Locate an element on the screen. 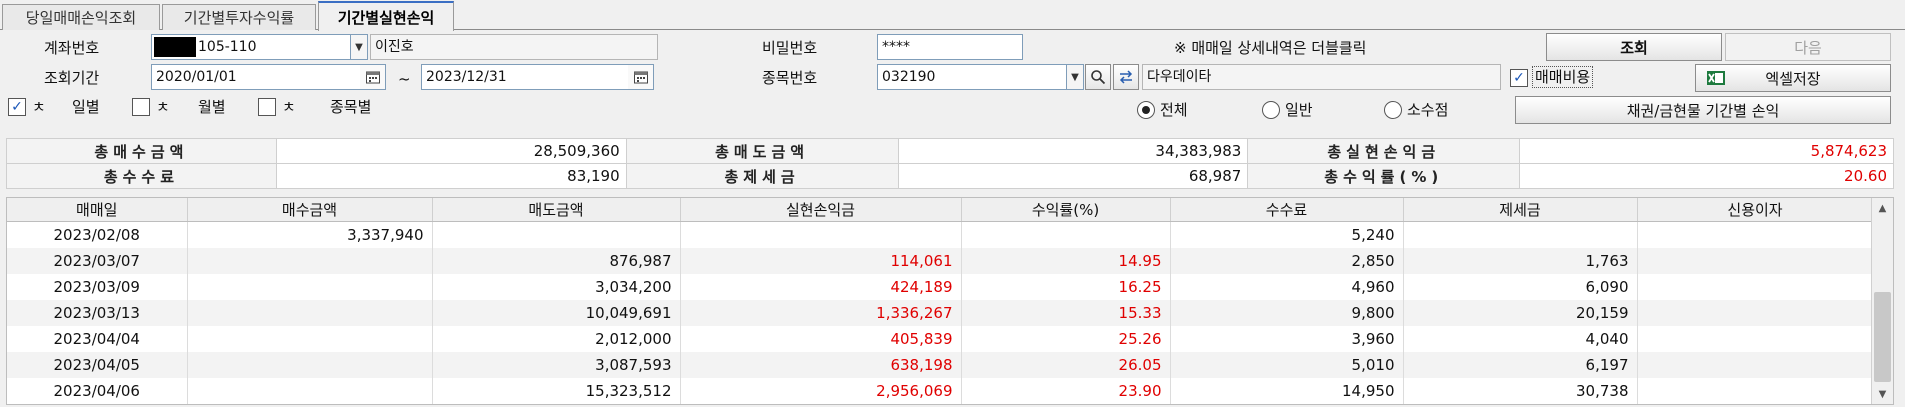 Image resolution: width=1905 pixels, height=407 pixels. stock-search-button is located at coordinates (1098, 77).